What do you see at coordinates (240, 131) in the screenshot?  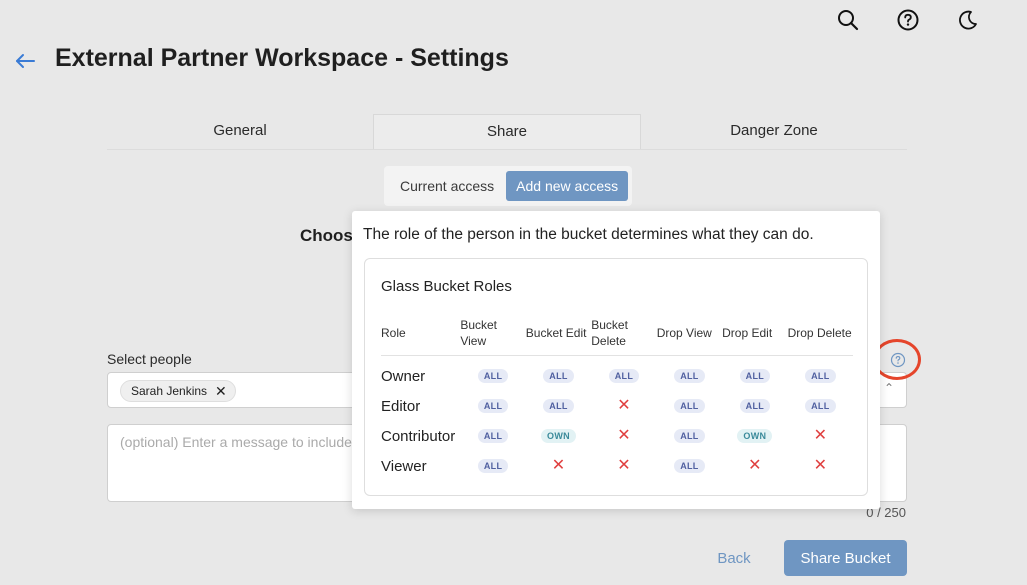 I see `tab-general: General` at bounding box center [240, 131].